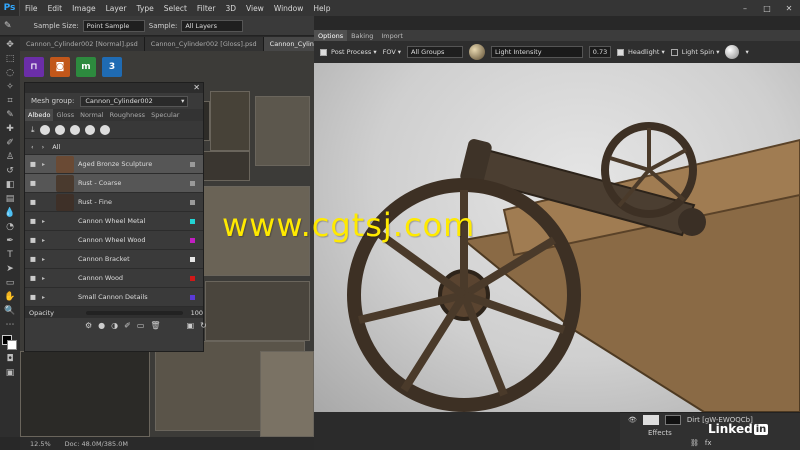 The image size is (800, 450). I want to click on minimize-button: –, so click(745, 8).